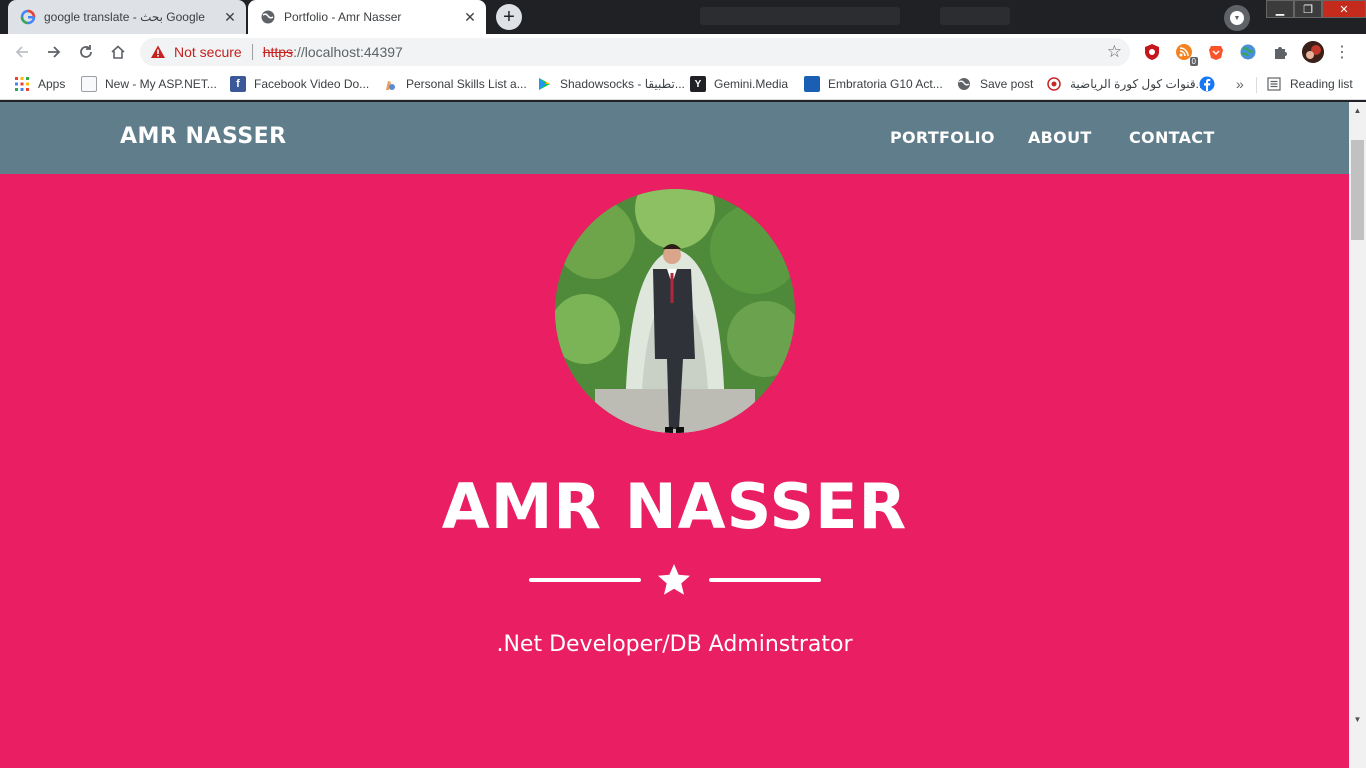  I want to click on back-button, so click(22, 52).